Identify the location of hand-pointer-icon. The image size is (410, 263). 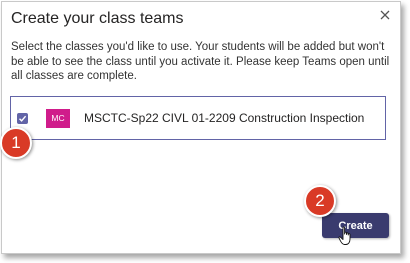
(344, 235).